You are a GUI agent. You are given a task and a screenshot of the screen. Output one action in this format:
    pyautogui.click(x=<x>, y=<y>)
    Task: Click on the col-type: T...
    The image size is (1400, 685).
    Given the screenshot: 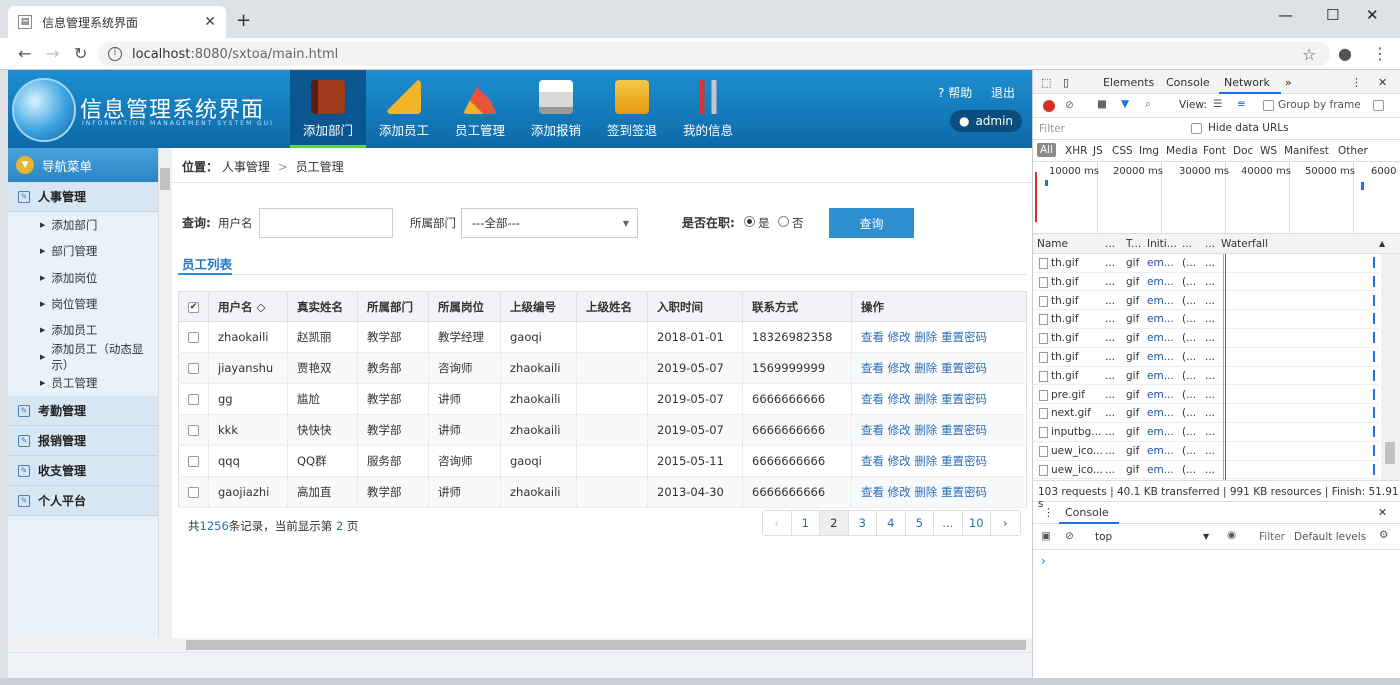 What is the action you would take?
    pyautogui.click(x=1133, y=244)
    